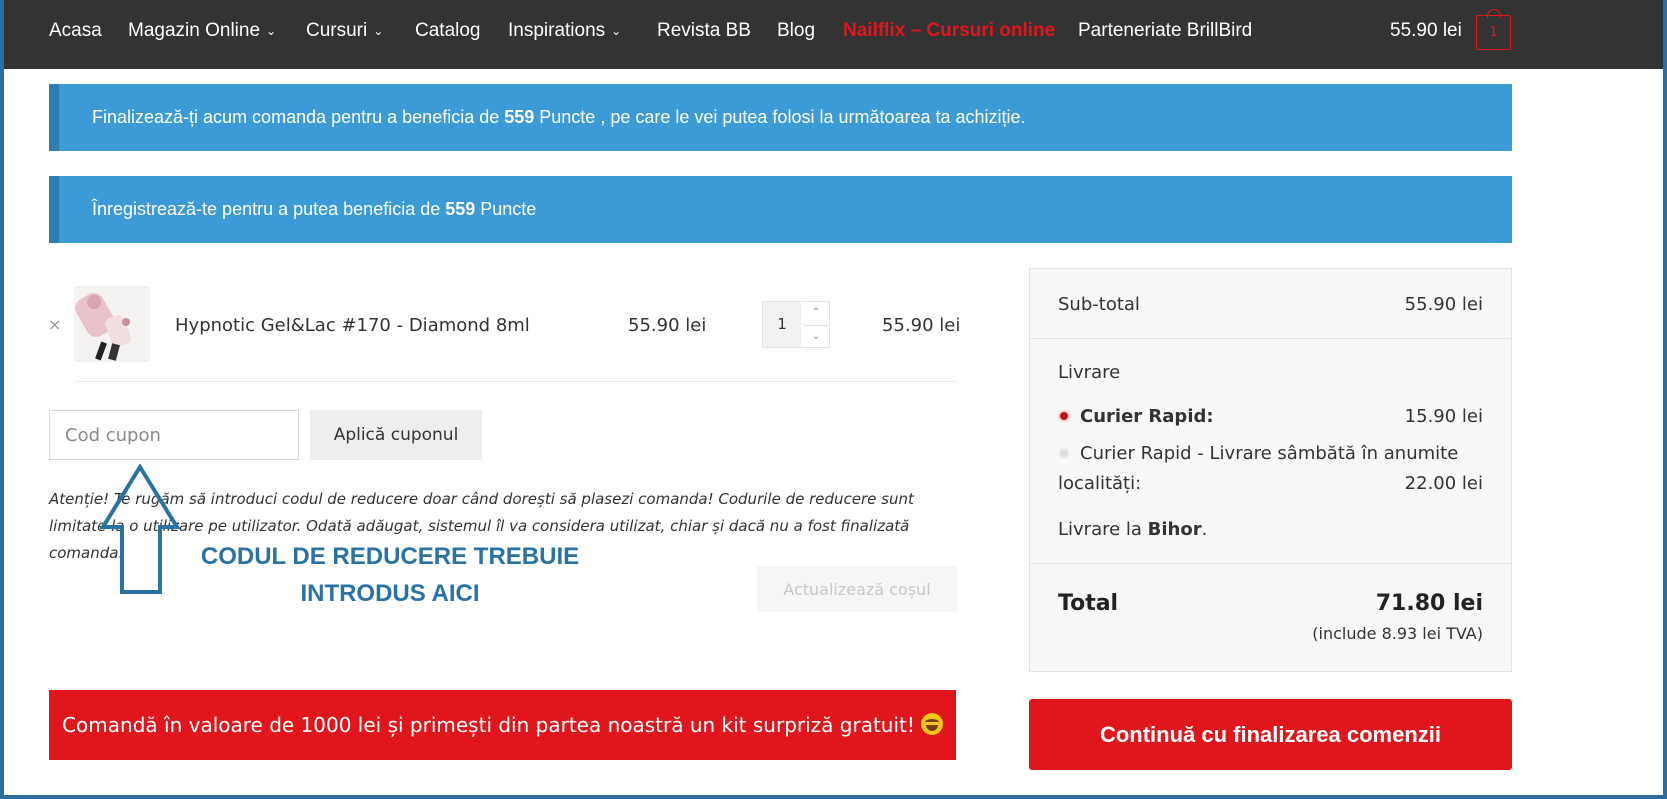  I want to click on nav-item-inspirations: Inspirations ⌄, so click(564, 31).